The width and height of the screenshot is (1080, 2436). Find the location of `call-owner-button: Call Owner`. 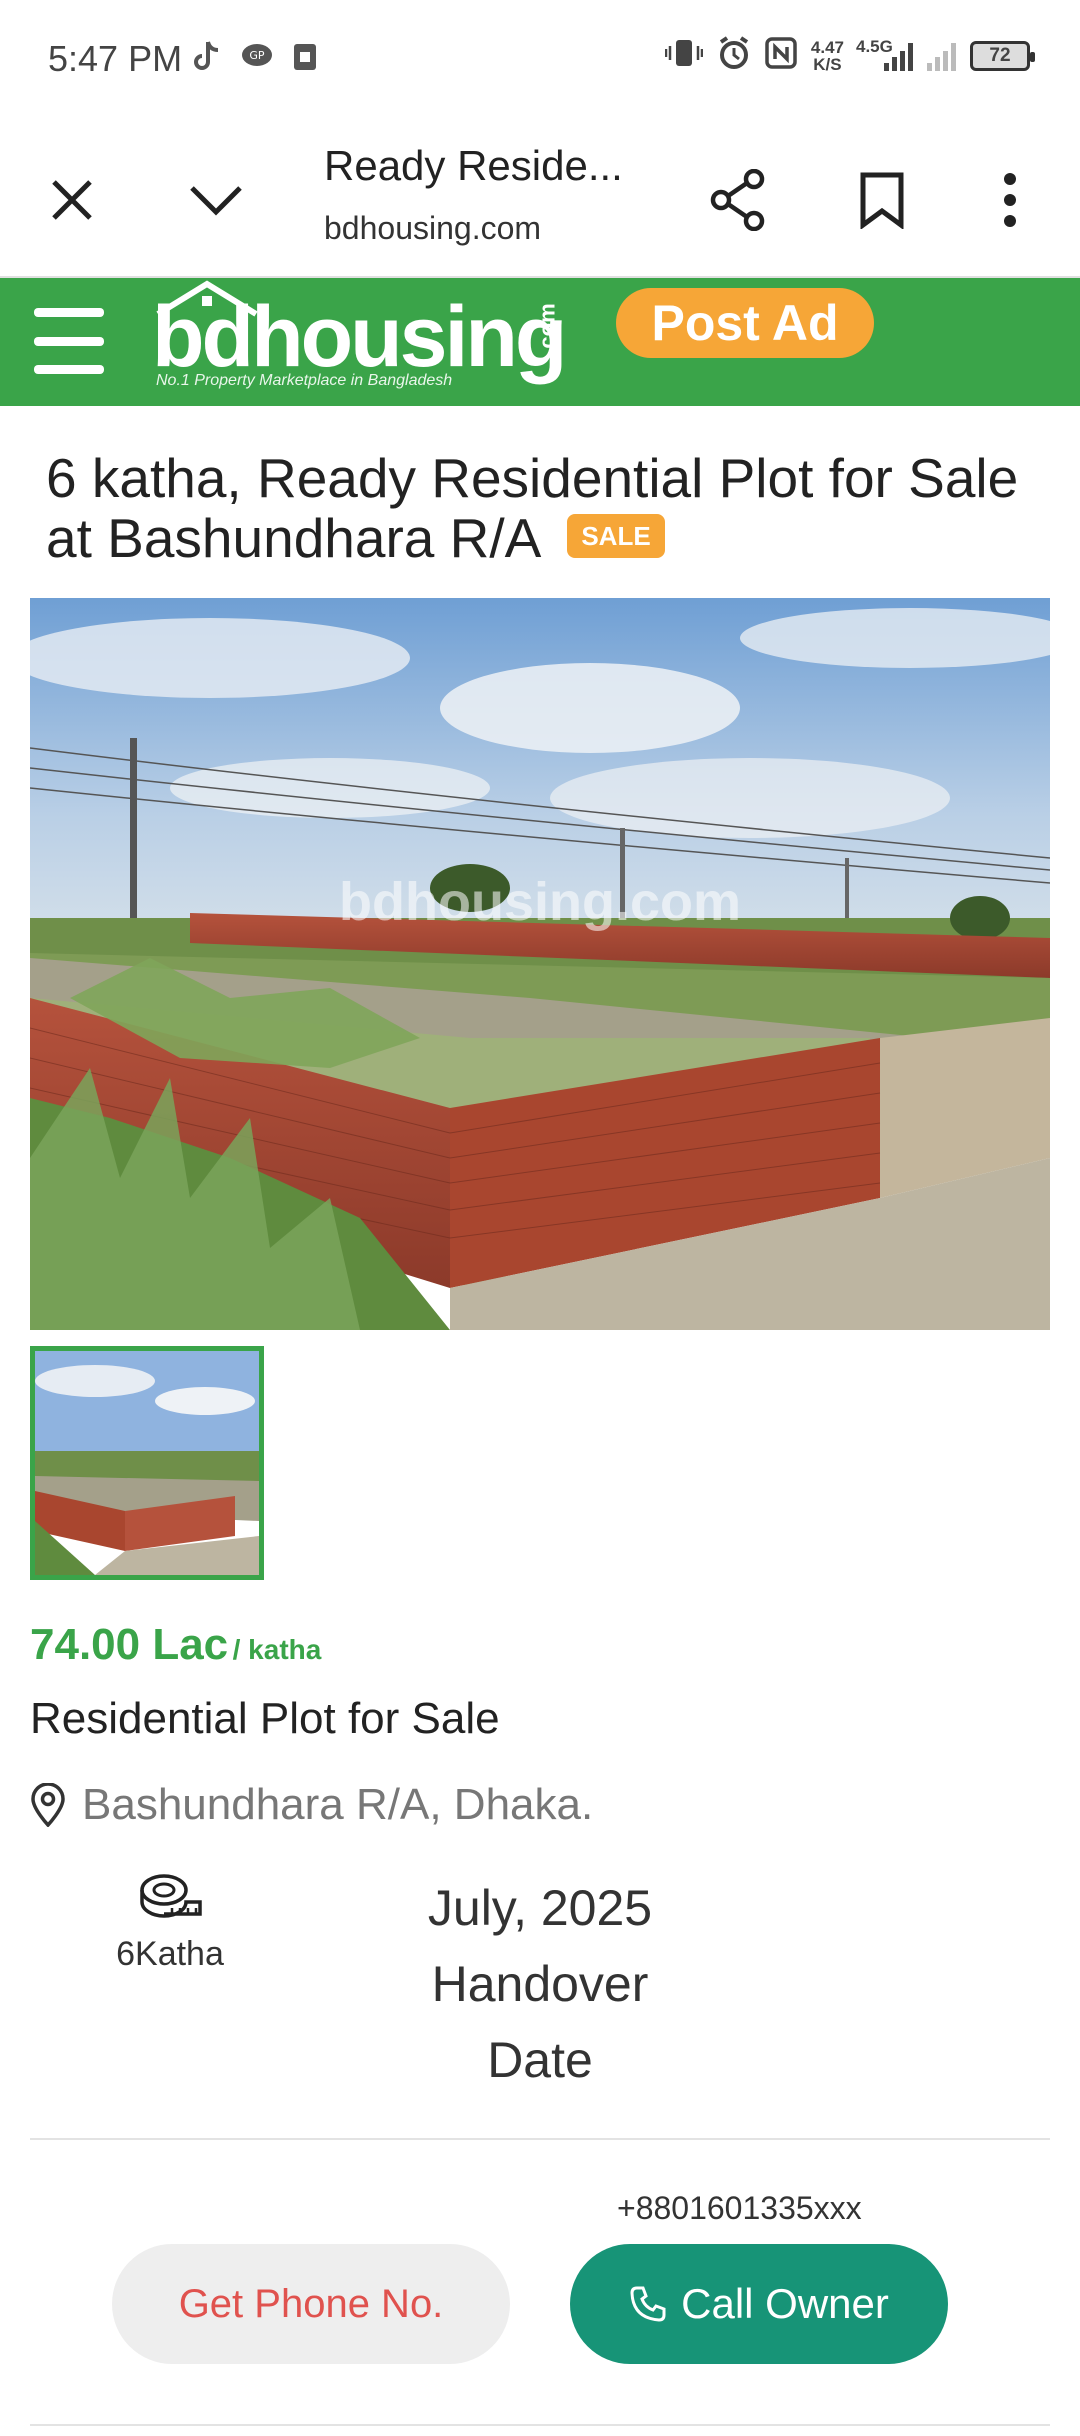

call-owner-button: Call Owner is located at coordinates (759, 2304).